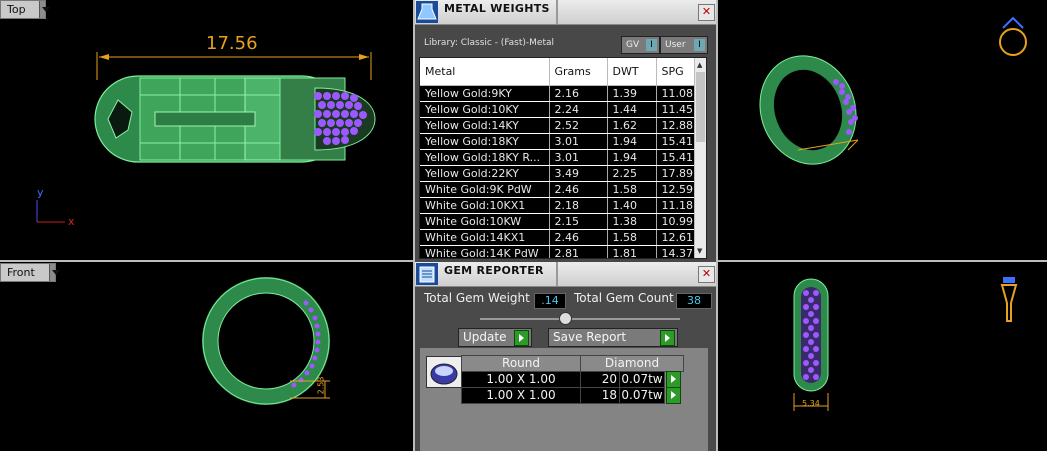  I want to click on gem-material-header: Diamond, so click(632, 363).